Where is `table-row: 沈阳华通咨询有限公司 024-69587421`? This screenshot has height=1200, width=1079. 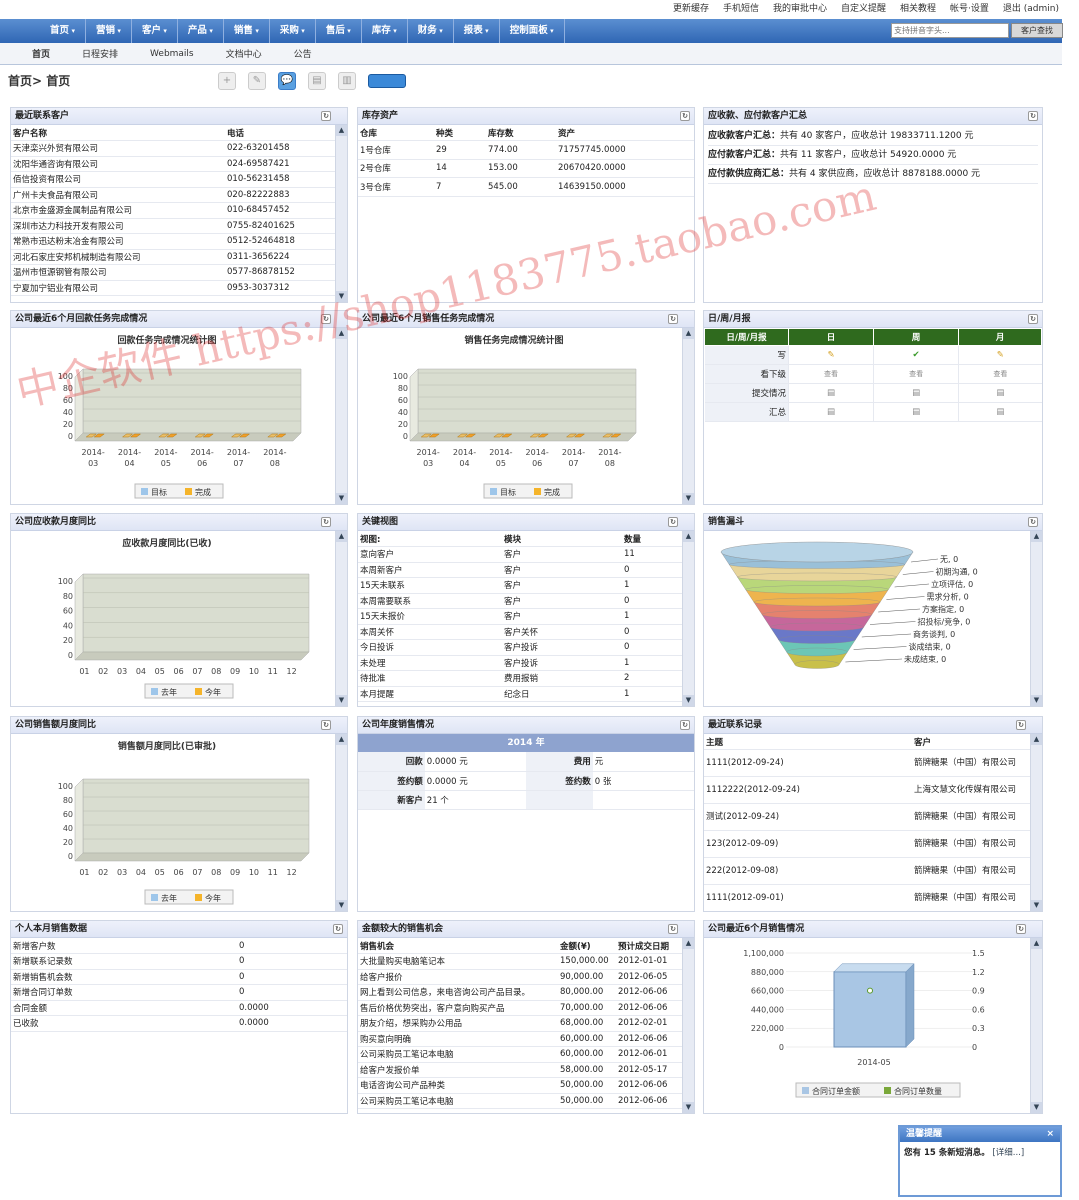 table-row: 沈阳华通咨询有限公司 024-69587421 is located at coordinates (173, 164).